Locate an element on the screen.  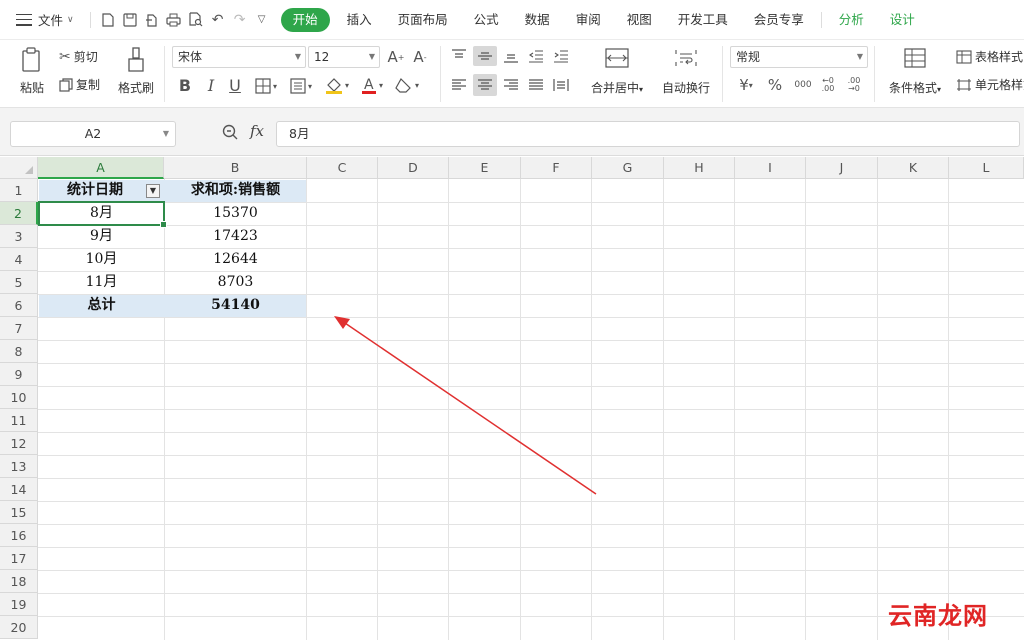
row-header-10: 10 is located at coordinates (19, 397).